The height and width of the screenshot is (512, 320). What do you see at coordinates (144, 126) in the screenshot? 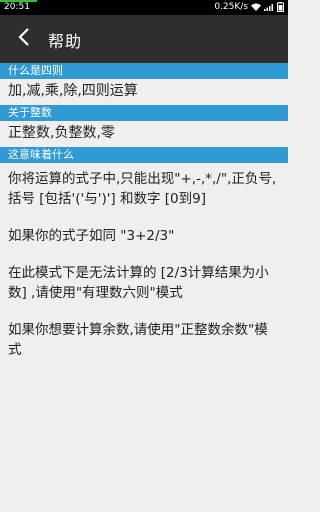
I see `section-integers: 关于整数 正整数,负整数,零` at bounding box center [144, 126].